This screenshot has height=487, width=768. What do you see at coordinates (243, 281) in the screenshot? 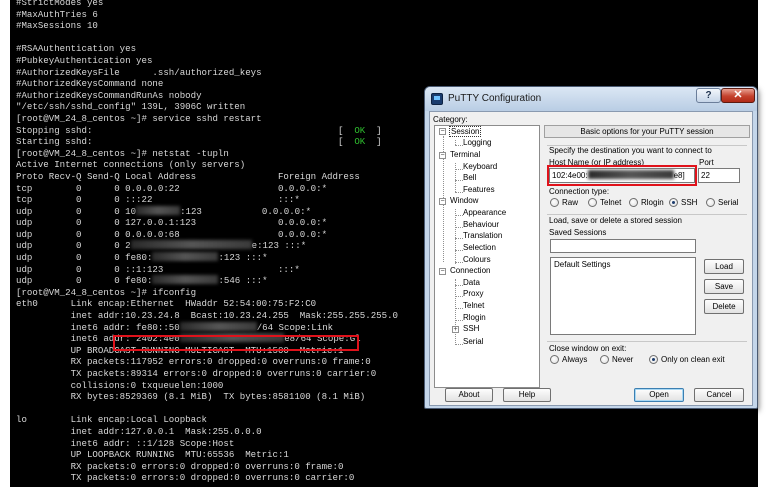
I see `terminal-text: :546 :::*` at bounding box center [243, 281].